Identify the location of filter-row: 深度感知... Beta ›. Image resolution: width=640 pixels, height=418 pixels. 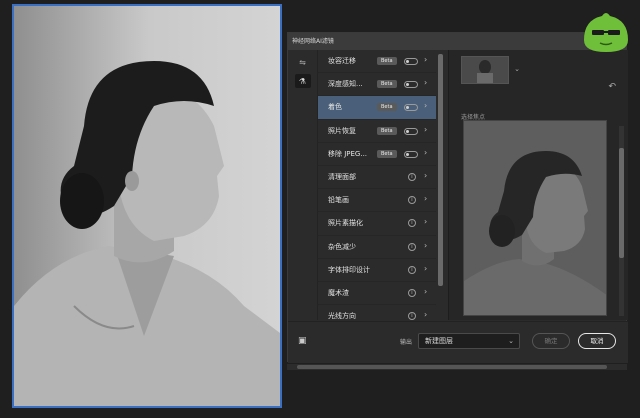
(377, 85).